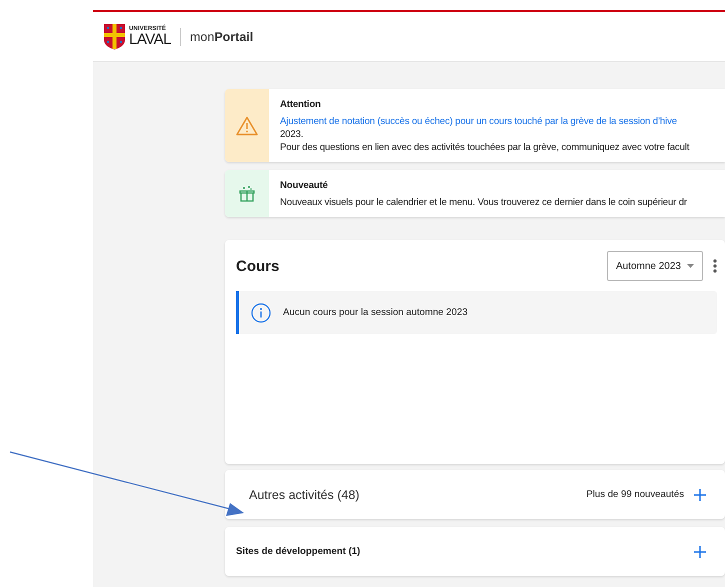 This screenshot has width=725, height=587. Describe the element at coordinates (304, 185) in the screenshot. I see `notice-title: Nouveauté` at that location.